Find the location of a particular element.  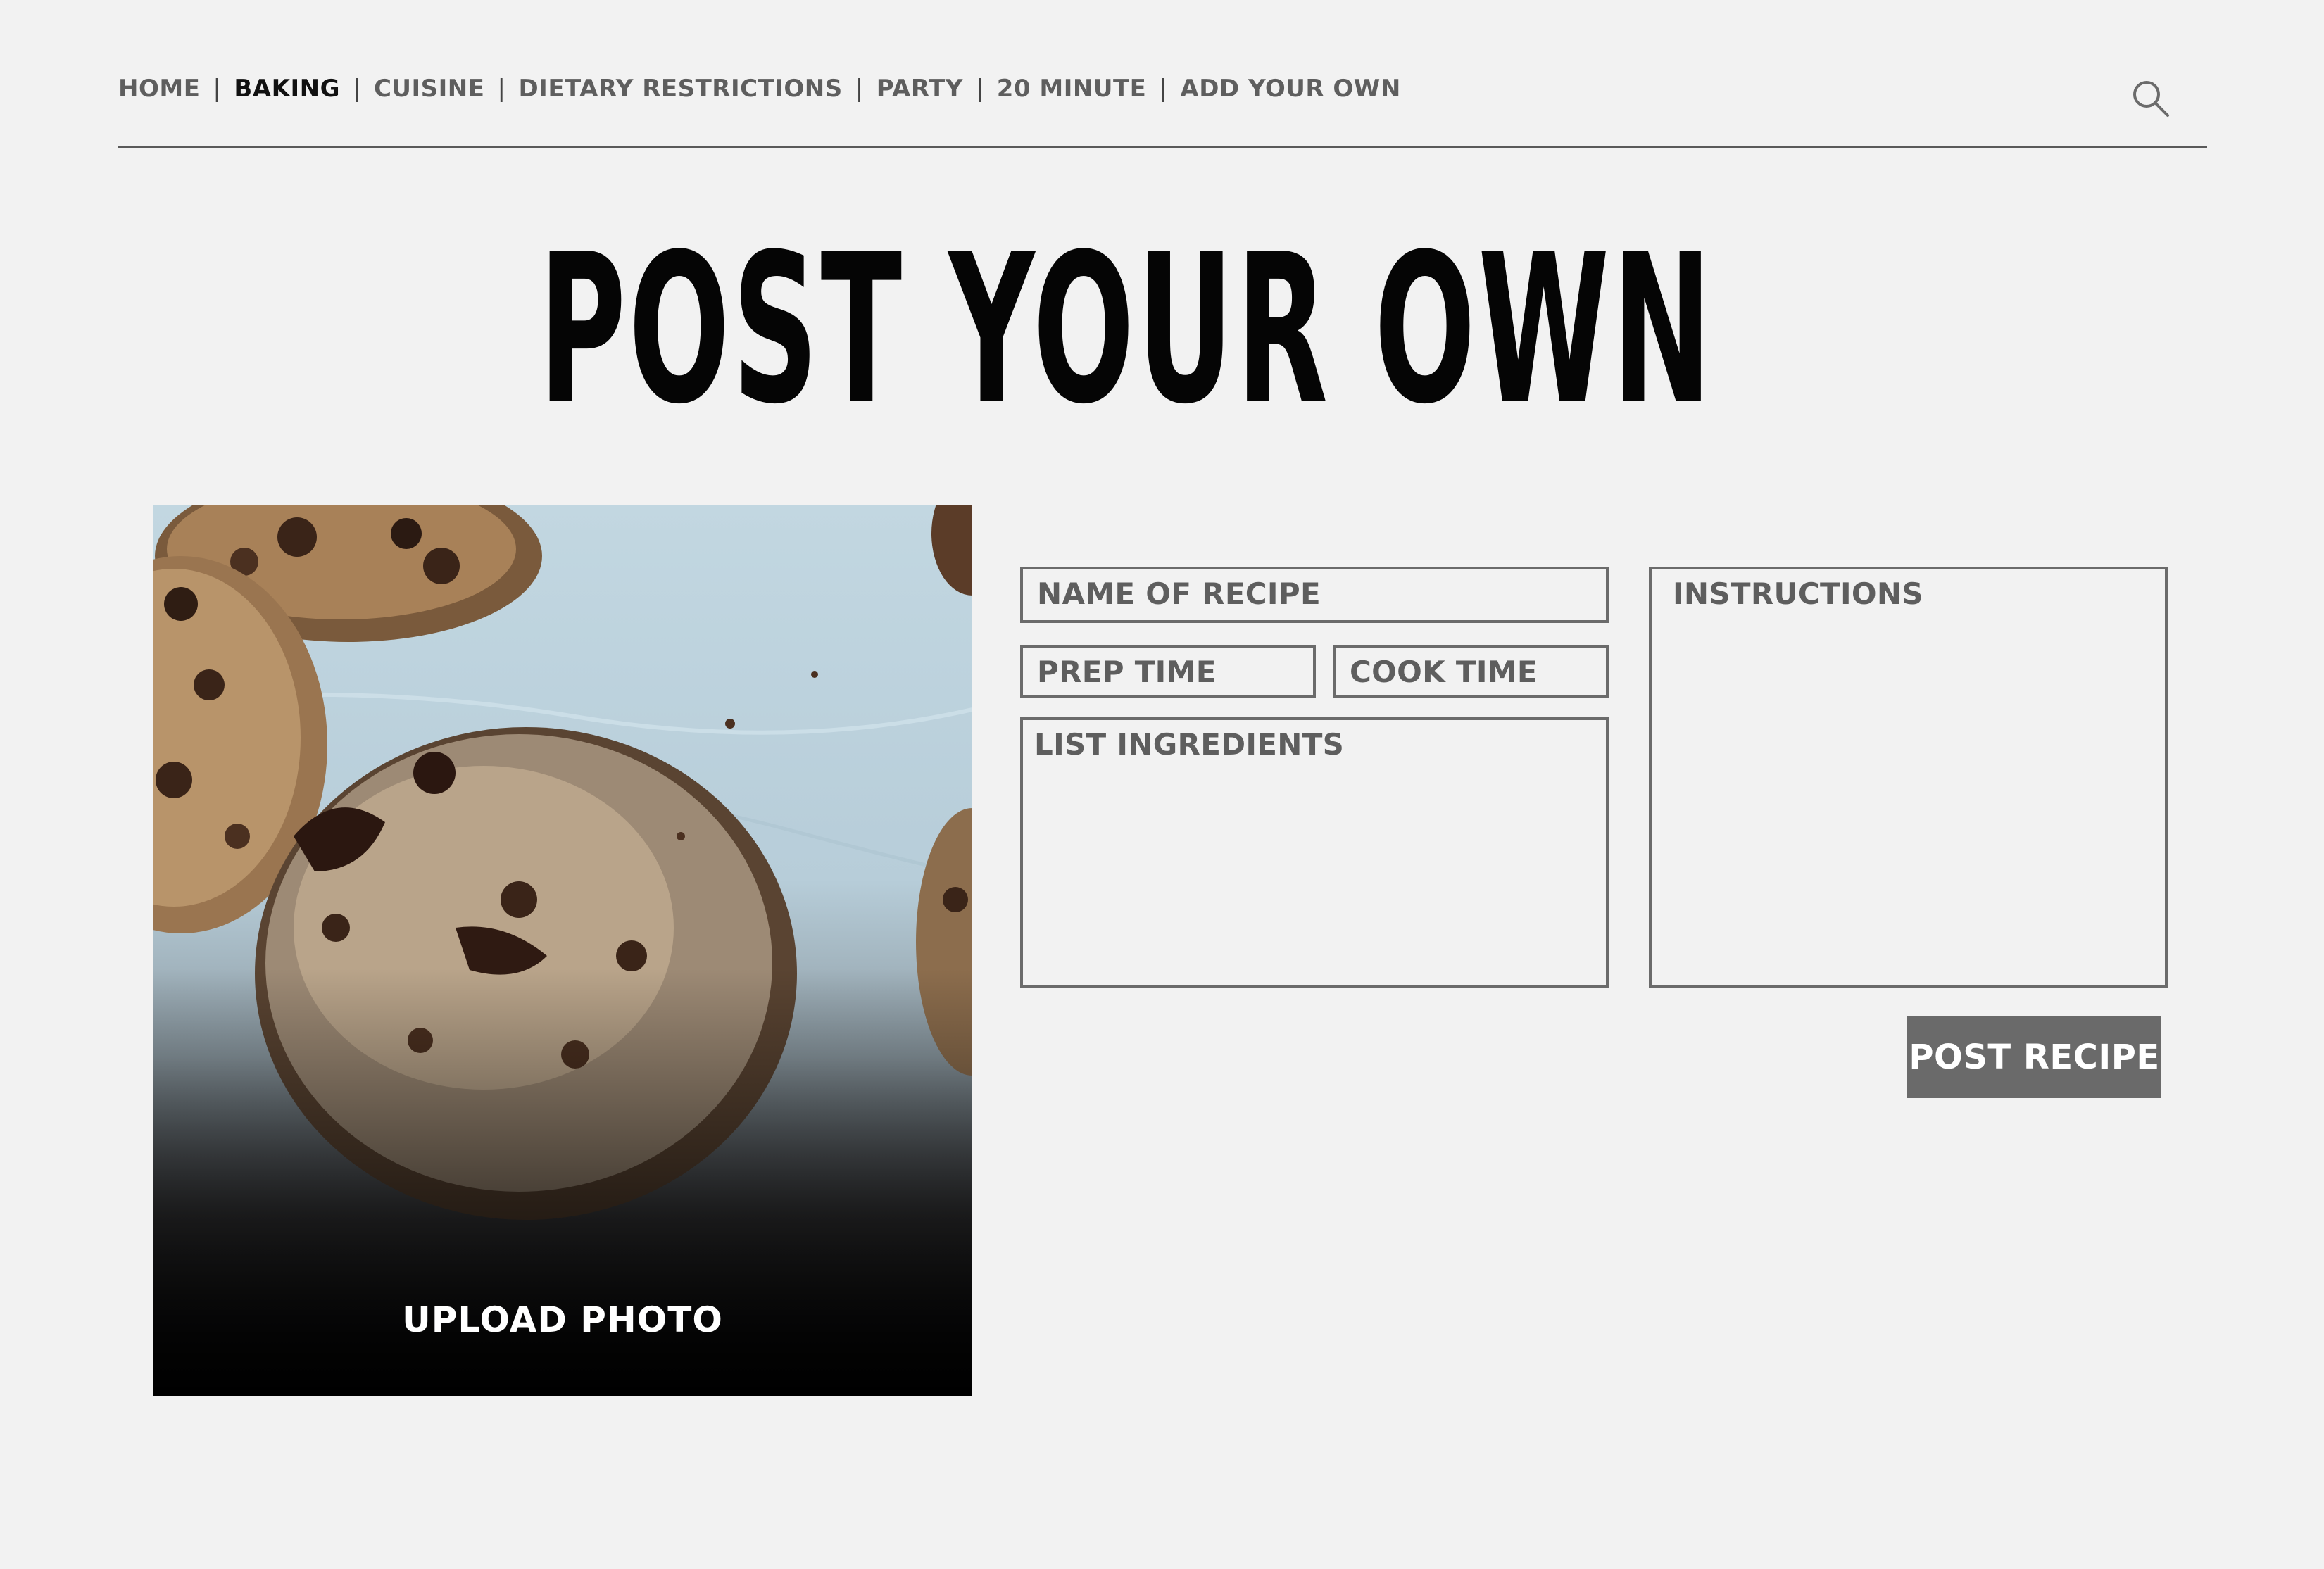

nav-item-add-your-own: ADD YOUR OWN is located at coordinates (1290, 89).